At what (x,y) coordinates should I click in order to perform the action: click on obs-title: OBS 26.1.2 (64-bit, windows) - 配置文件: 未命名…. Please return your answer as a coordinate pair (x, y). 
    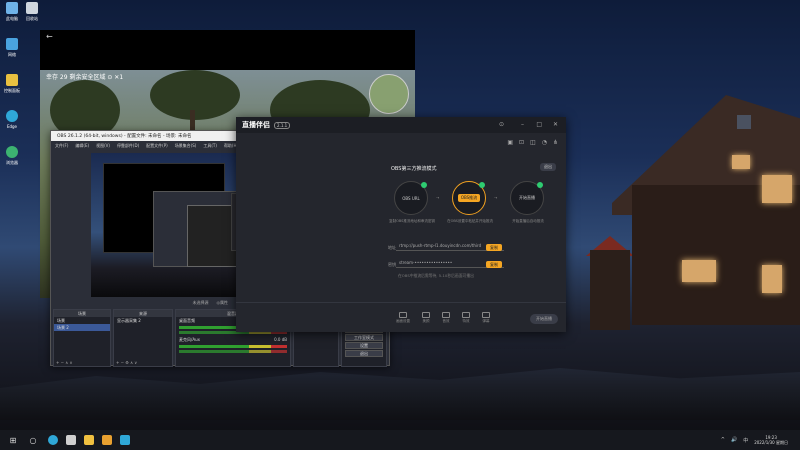
    Looking at the image, I should click on (124, 136).